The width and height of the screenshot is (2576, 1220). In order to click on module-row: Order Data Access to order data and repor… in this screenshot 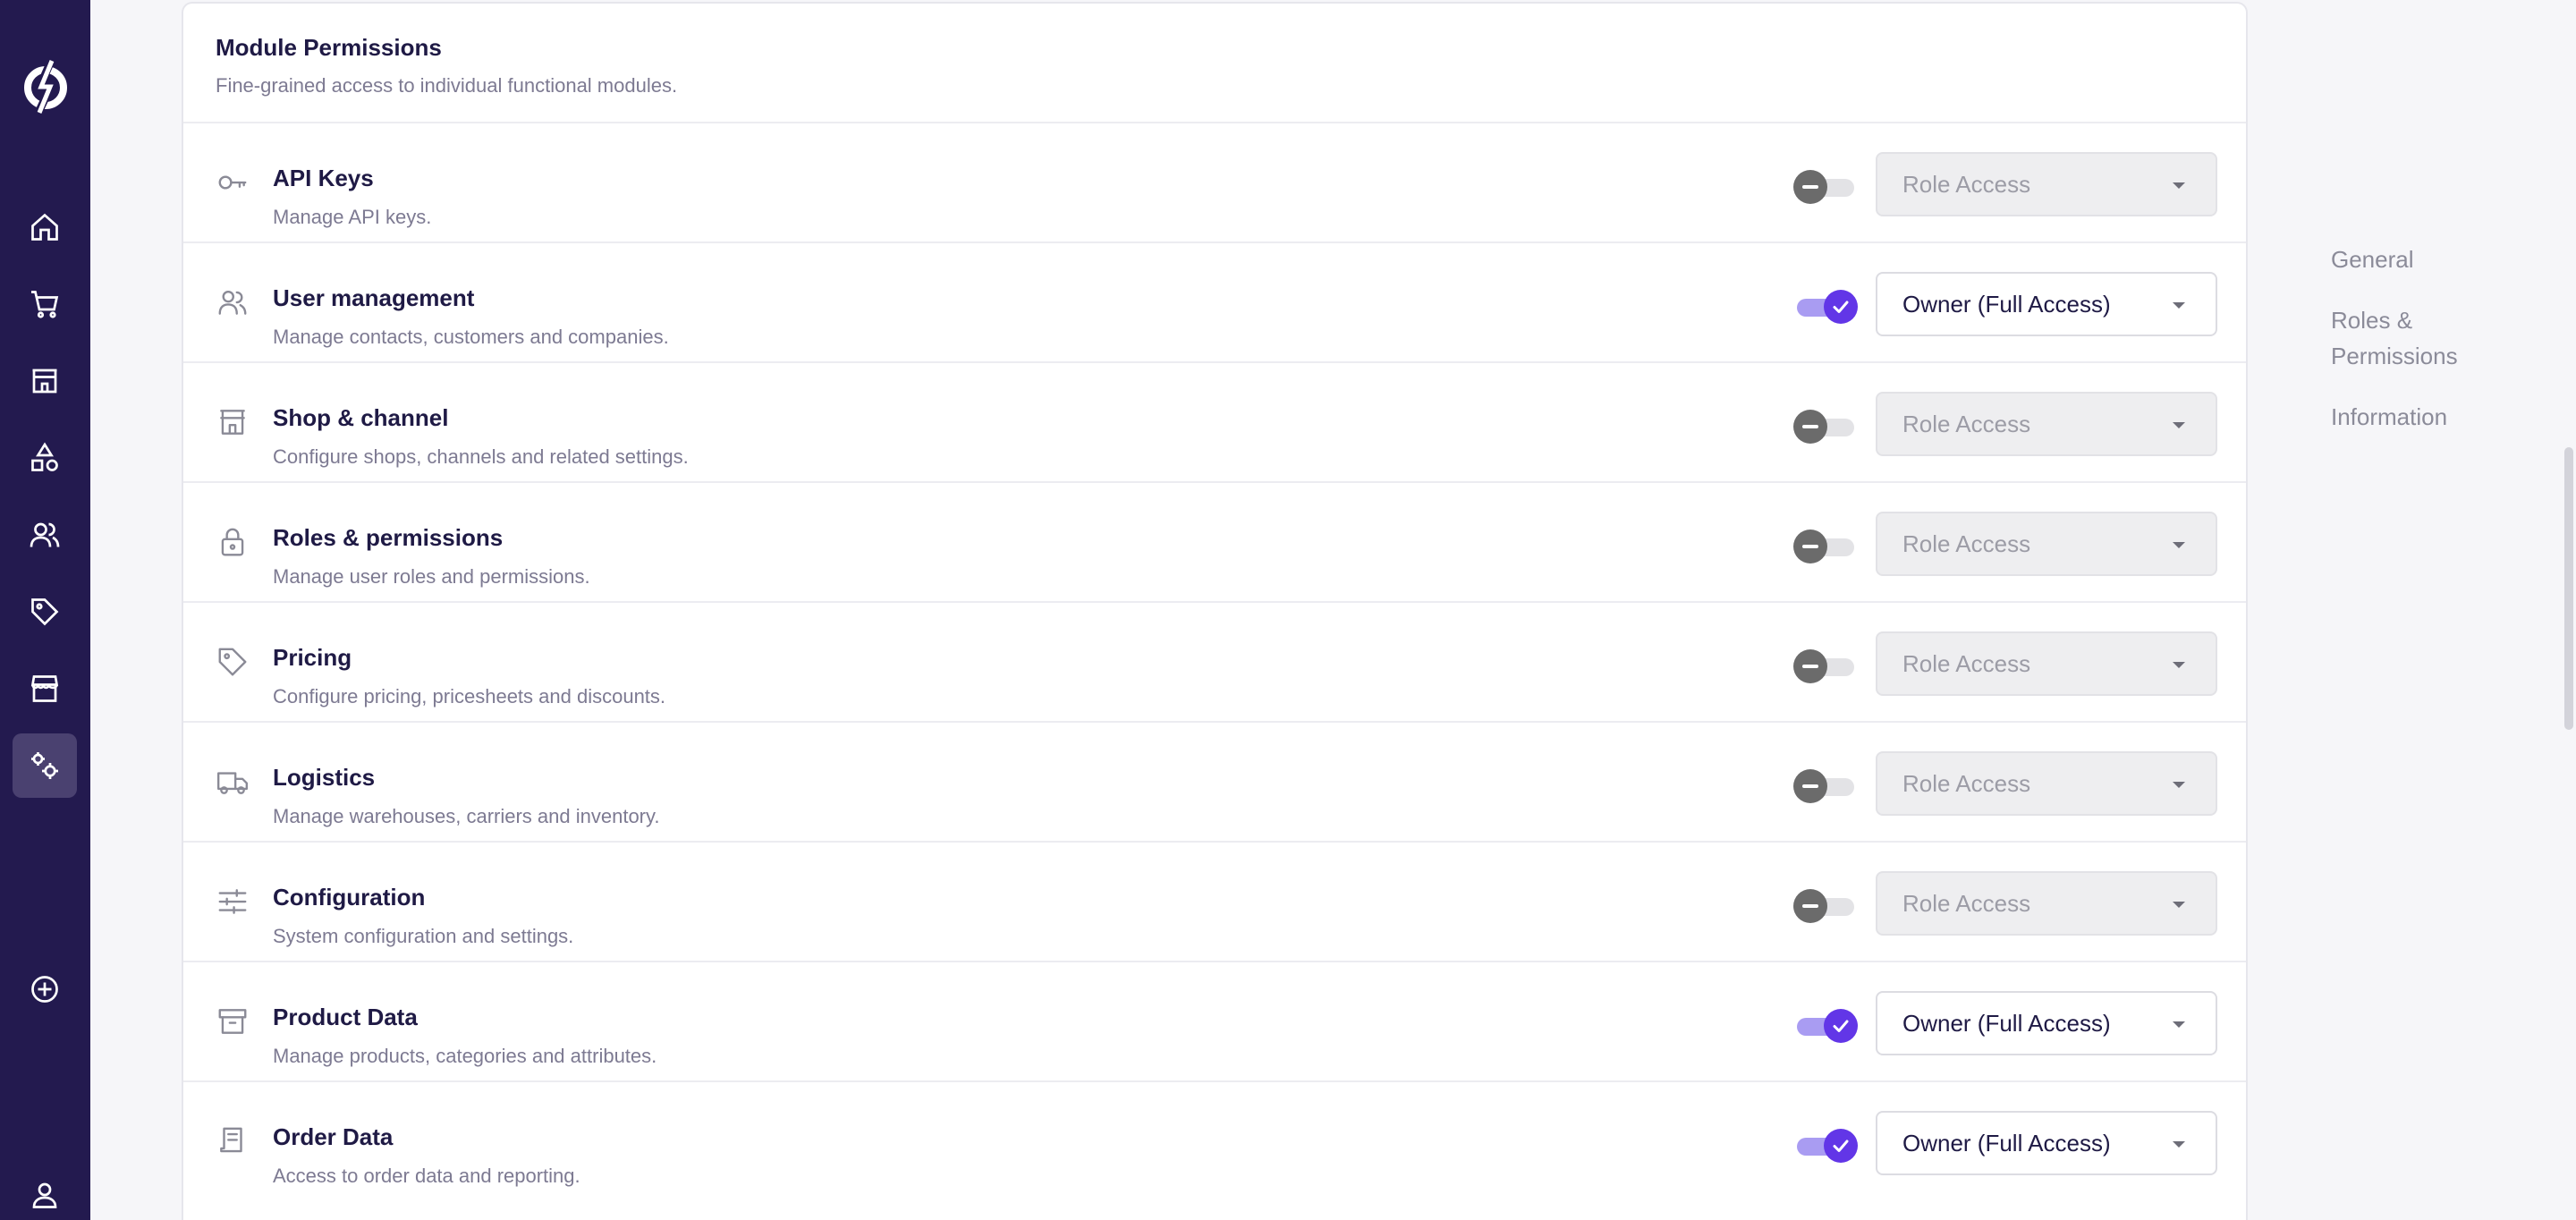, I will do `click(1214, 1142)`.